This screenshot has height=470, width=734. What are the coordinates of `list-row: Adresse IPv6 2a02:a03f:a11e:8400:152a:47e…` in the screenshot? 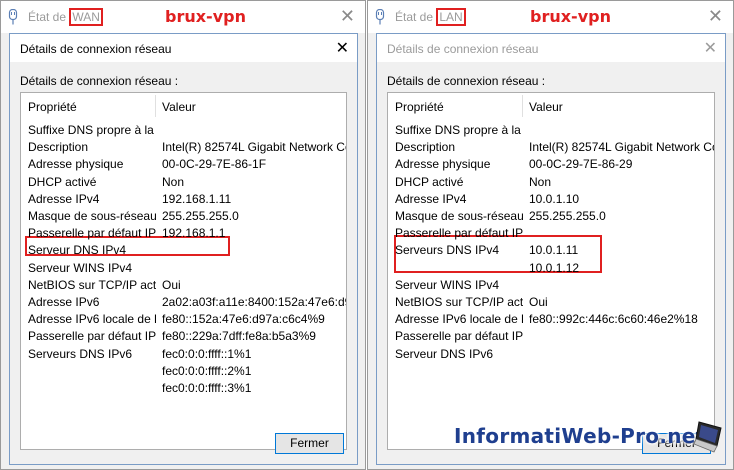 It's located at (183, 302).